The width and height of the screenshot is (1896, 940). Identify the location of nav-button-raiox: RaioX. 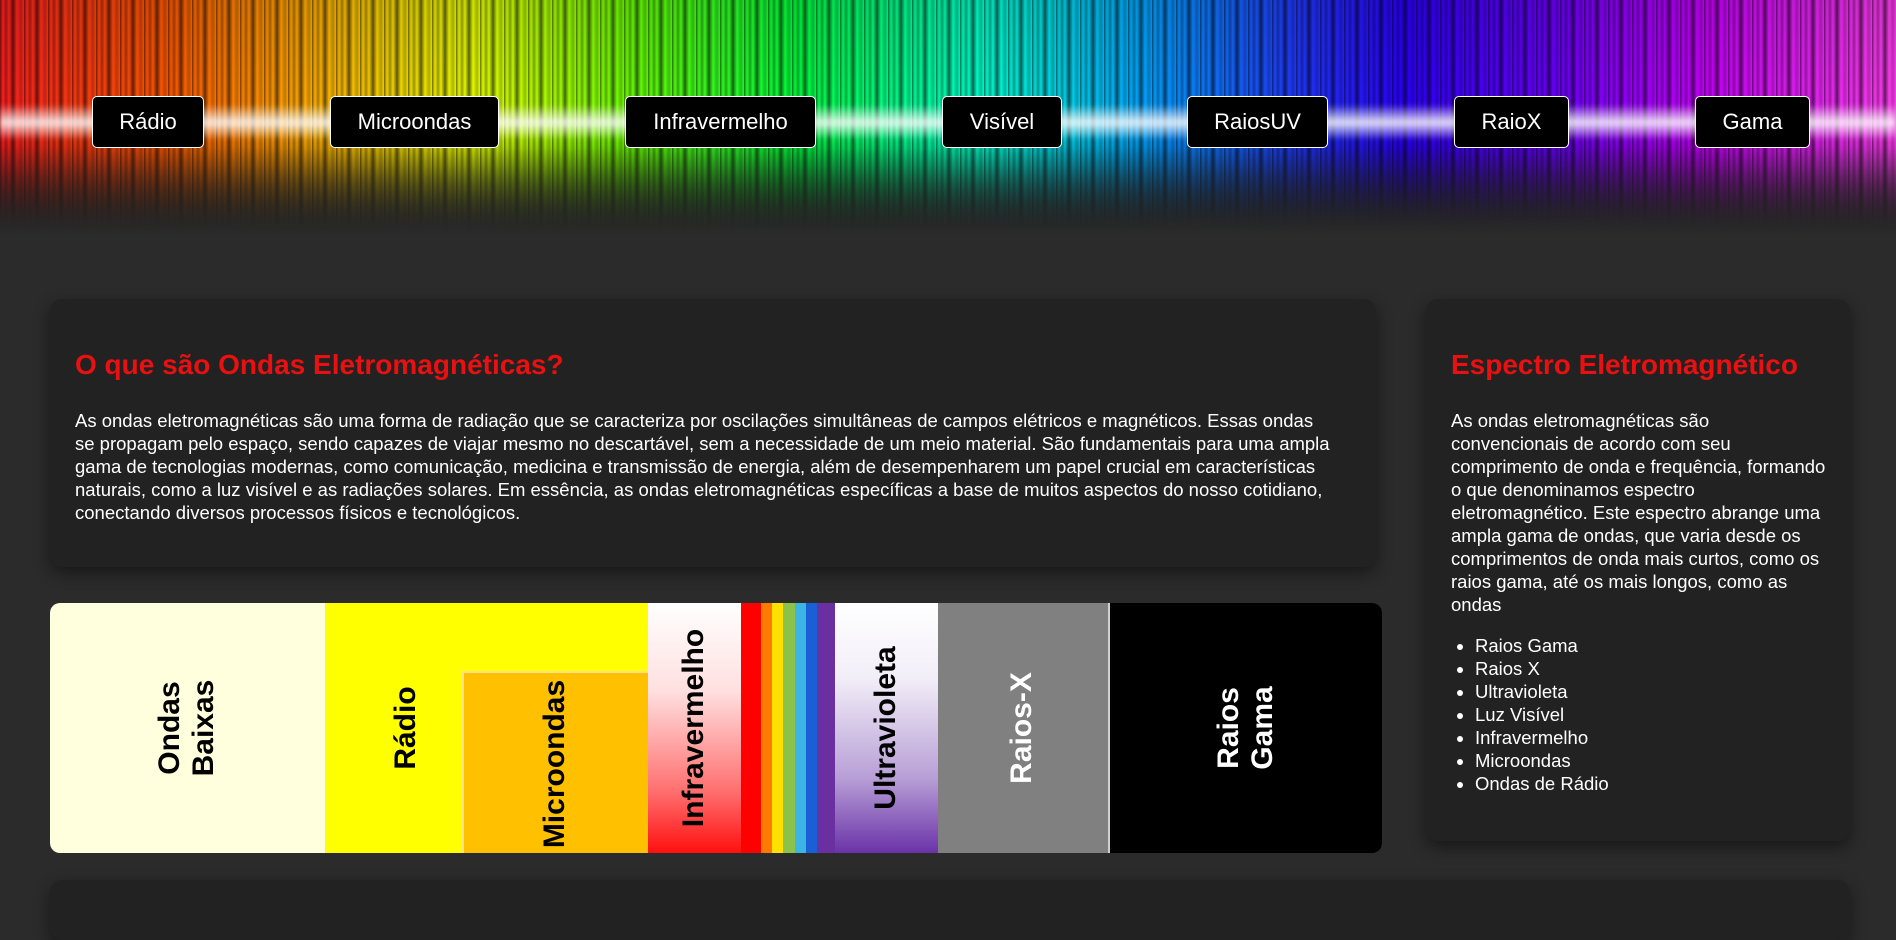
(1511, 122).